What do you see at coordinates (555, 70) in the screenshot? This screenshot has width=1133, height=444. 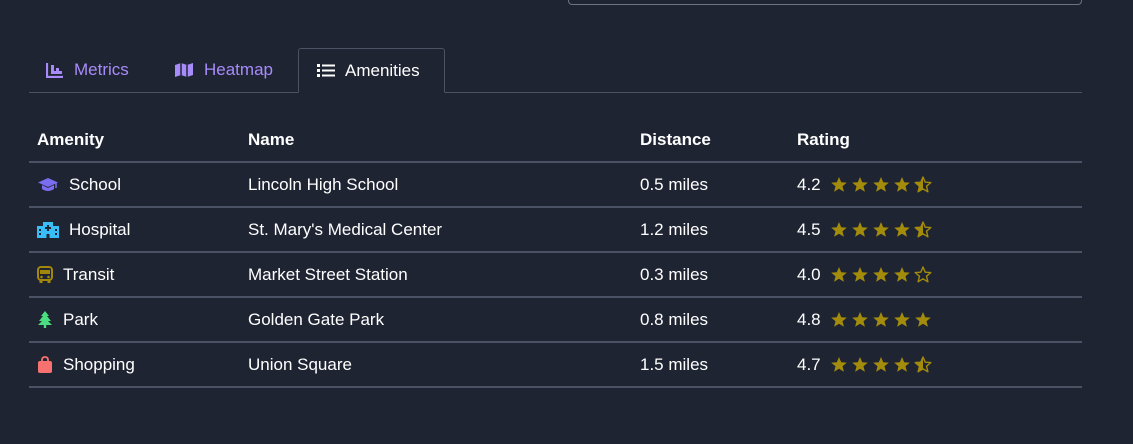 I see `tab-bar: Metrics Heatmap Amenities` at bounding box center [555, 70].